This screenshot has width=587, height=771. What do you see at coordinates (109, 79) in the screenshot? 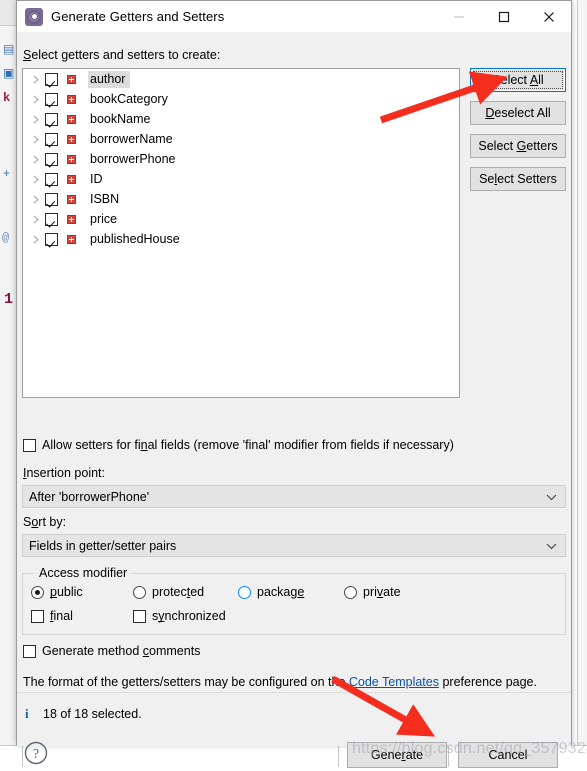
I see `list-item-label: author` at bounding box center [109, 79].